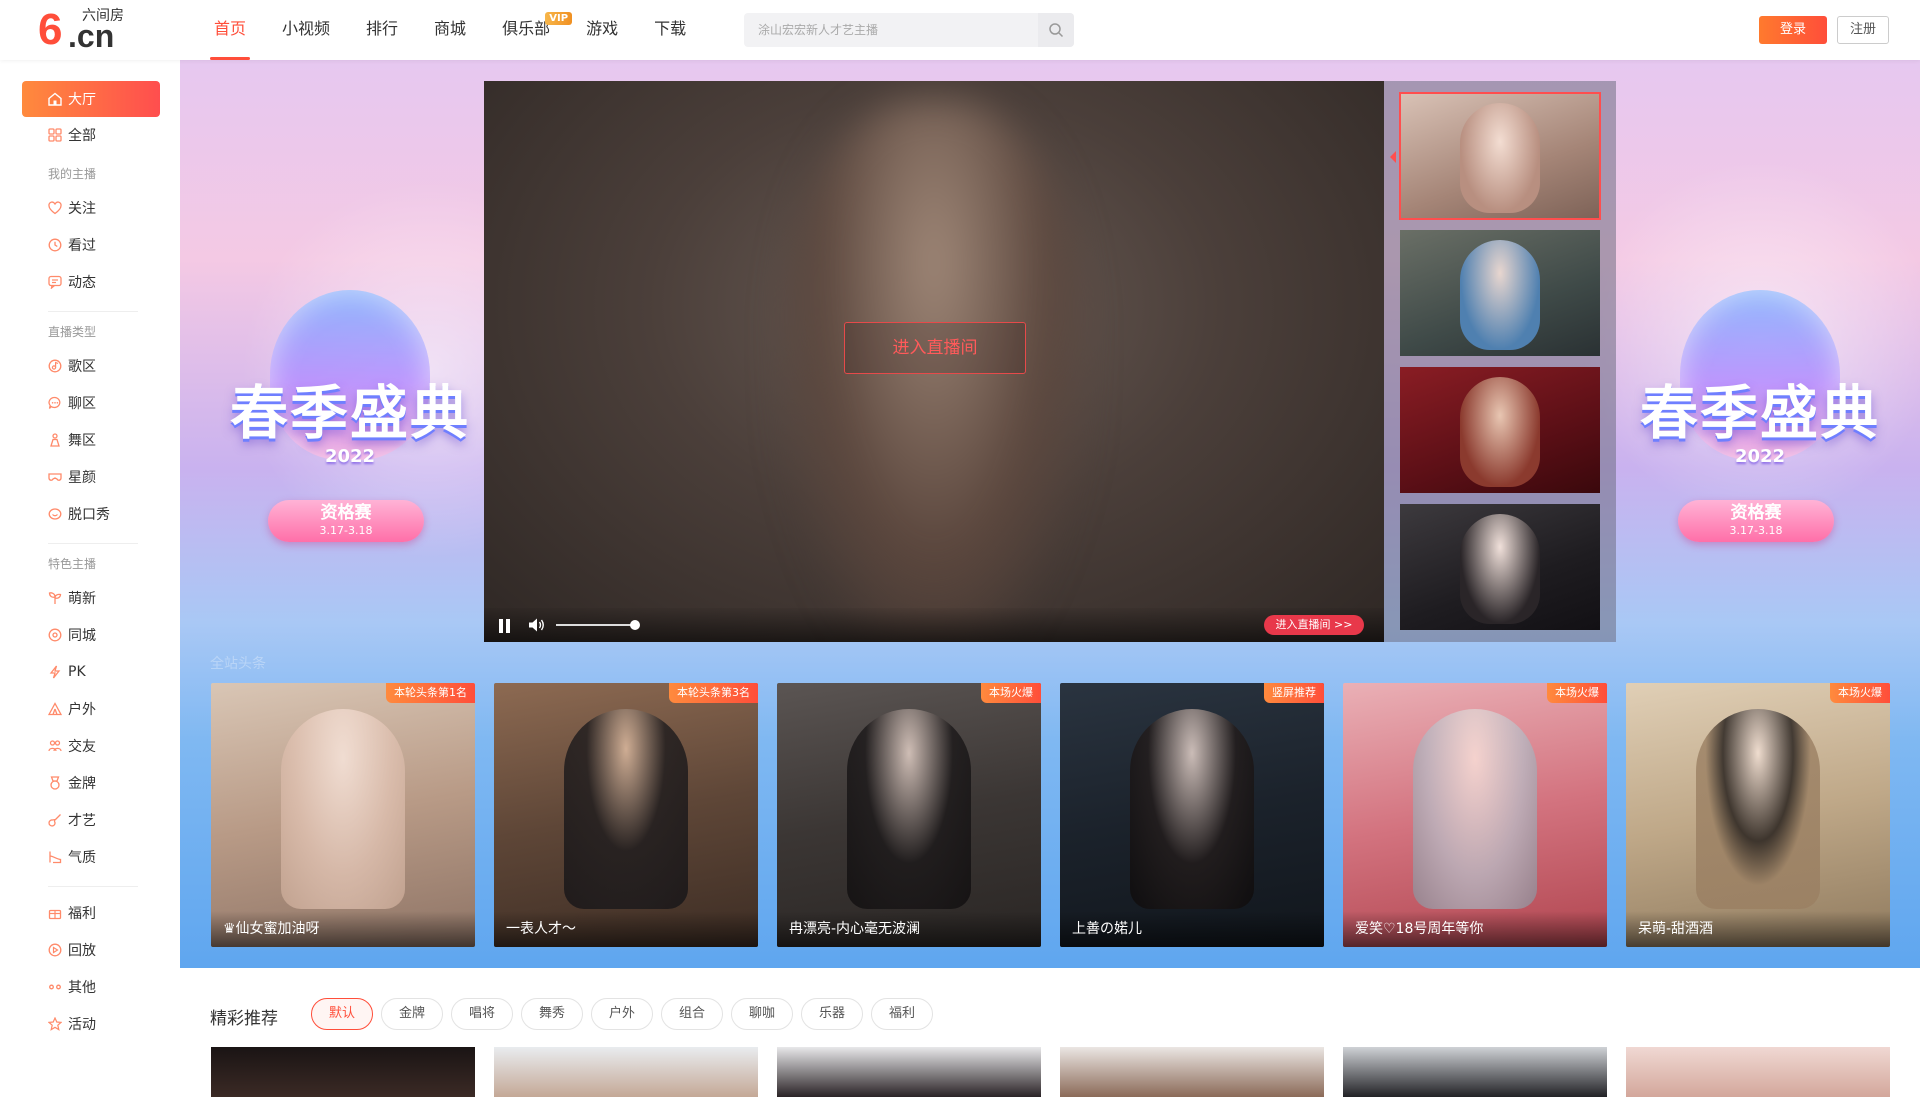 The image size is (1920, 1097). I want to click on sidebar-item-events: 活动, so click(91, 1024).